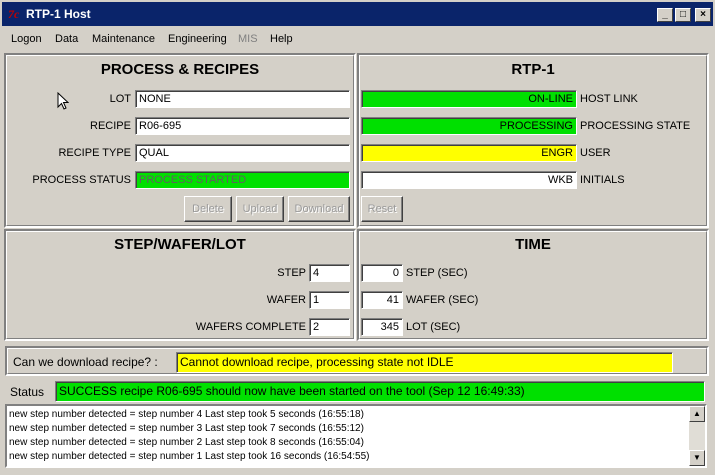 This screenshot has width=715, height=475. Describe the element at coordinates (63, 101) in the screenshot. I see `mouse-cursor-icon` at that location.